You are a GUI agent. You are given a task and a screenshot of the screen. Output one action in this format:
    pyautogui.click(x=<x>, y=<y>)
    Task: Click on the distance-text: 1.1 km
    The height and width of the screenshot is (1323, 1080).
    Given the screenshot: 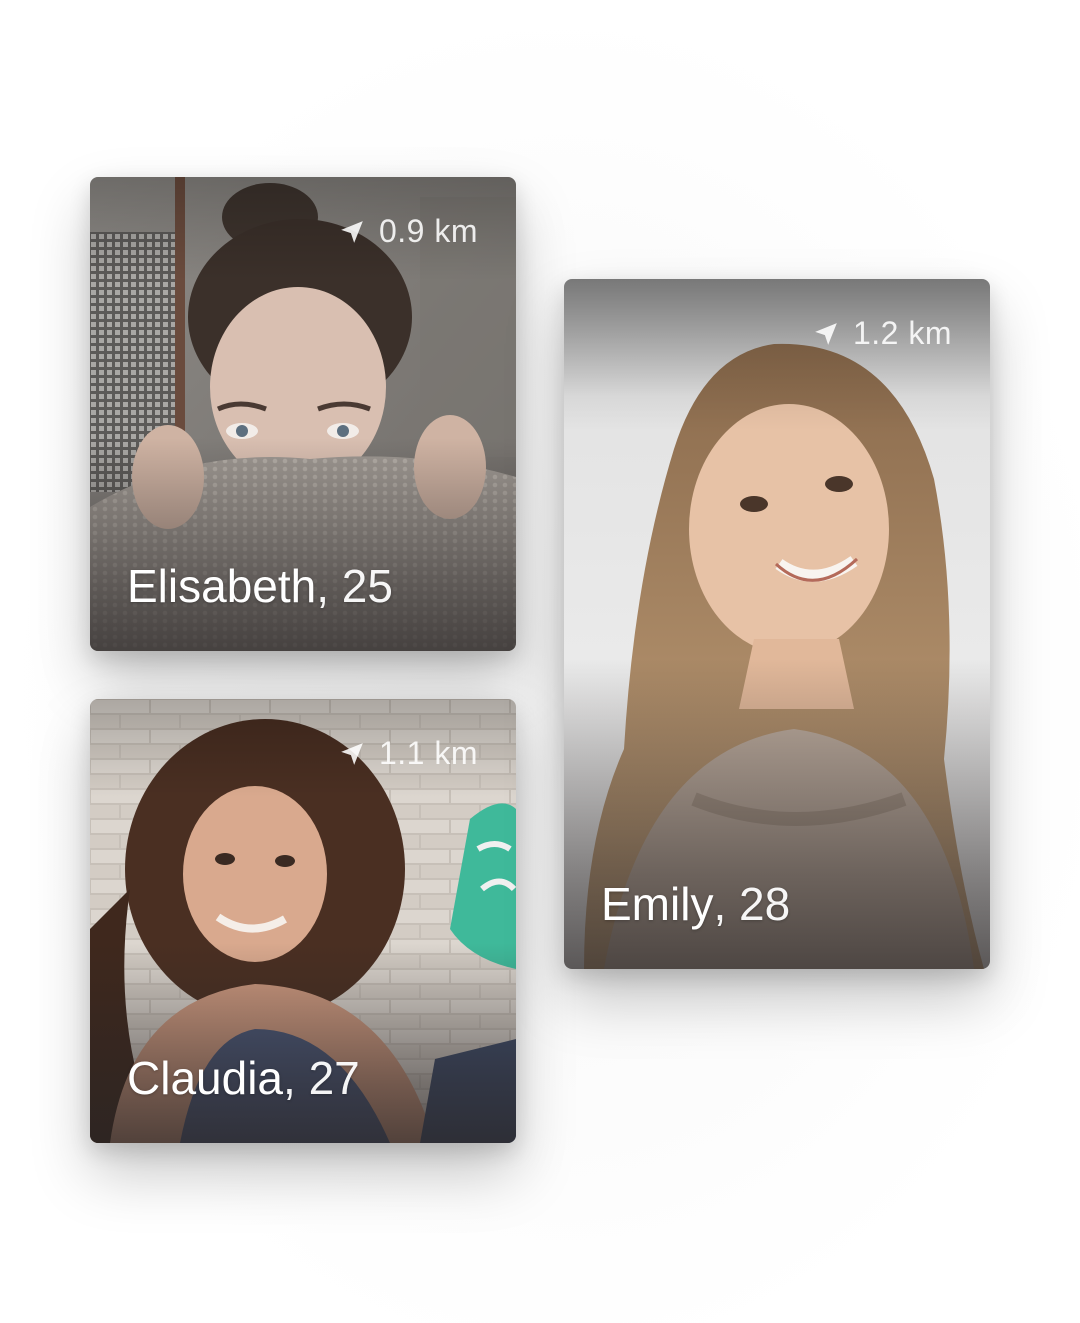 What is the action you would take?
    pyautogui.click(x=428, y=753)
    